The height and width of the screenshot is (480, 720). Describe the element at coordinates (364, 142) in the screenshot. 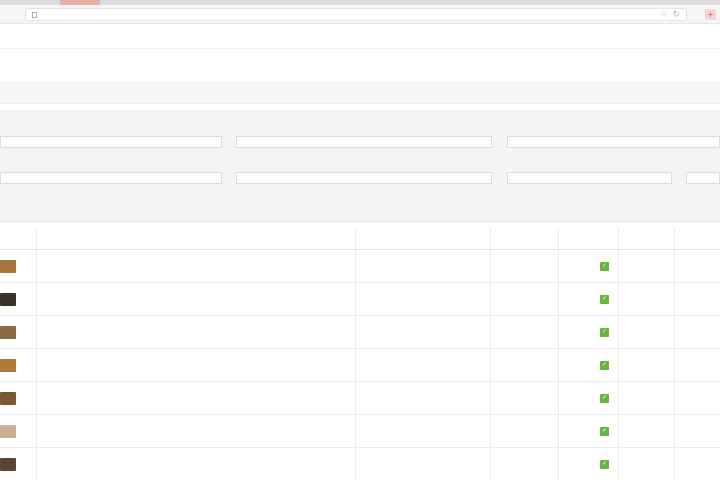

I see `filter-input-model` at that location.